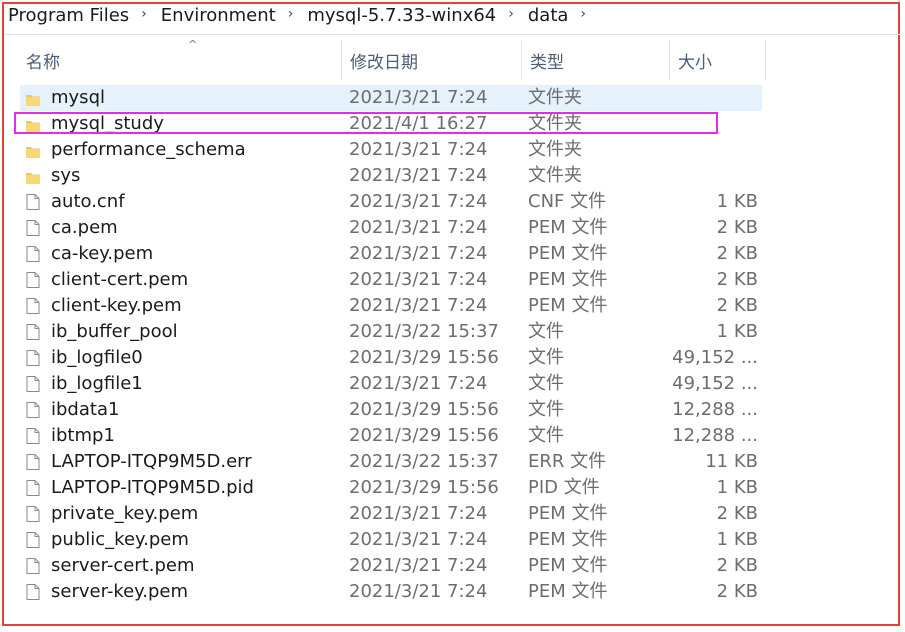  Describe the element at coordinates (123, 565) in the screenshot. I see `file-name: server-cert.pem` at that location.